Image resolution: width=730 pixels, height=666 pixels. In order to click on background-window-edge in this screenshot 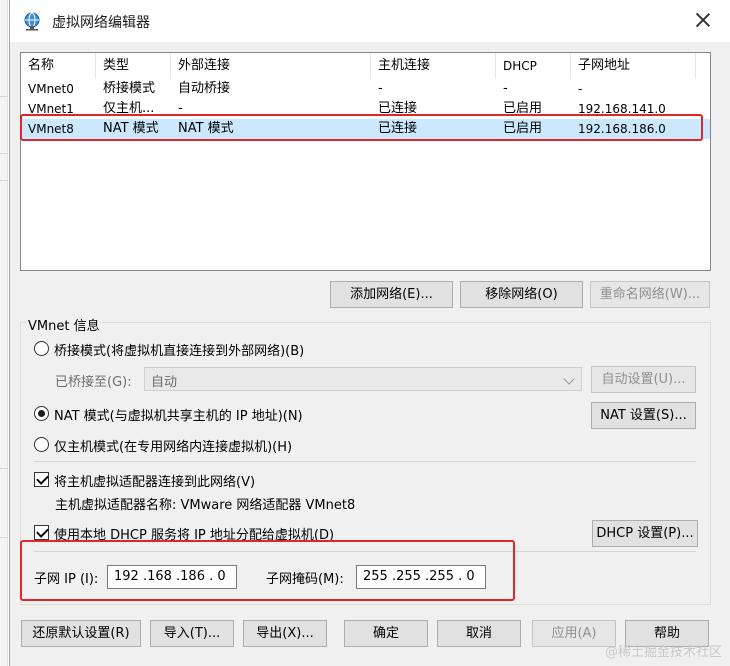, I will do `click(4, 333)`.